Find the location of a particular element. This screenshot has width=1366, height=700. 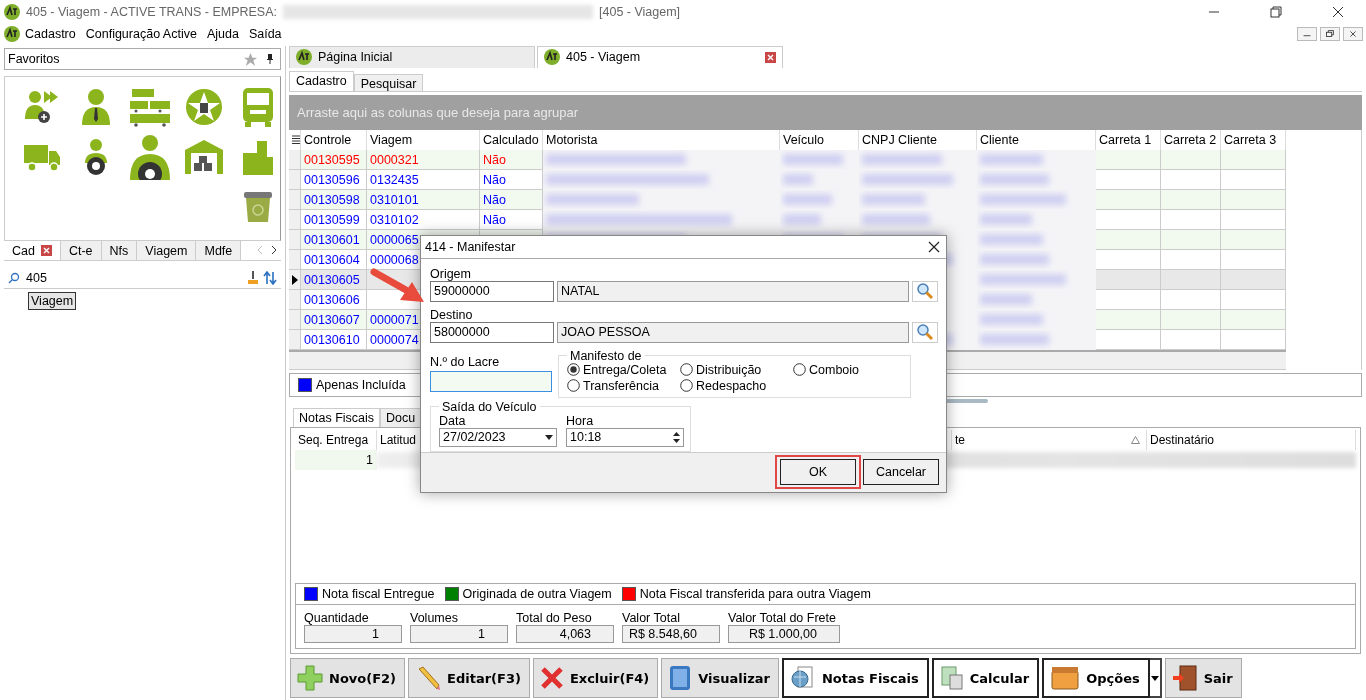

nav-tab: Nfs is located at coordinates (119, 250).